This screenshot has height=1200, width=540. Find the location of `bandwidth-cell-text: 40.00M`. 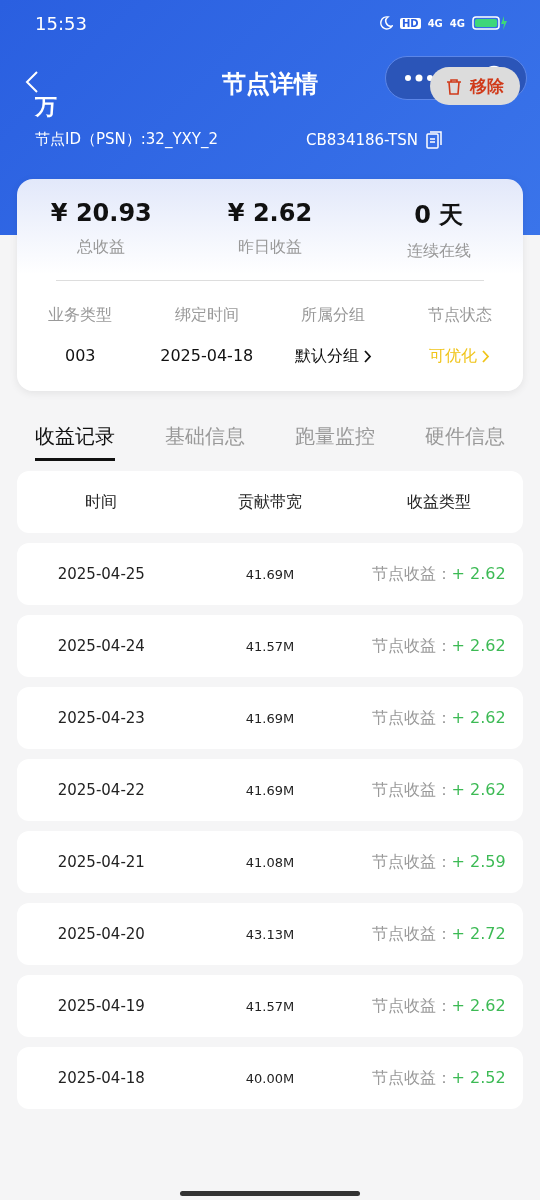

bandwidth-cell-text: 40.00M is located at coordinates (270, 1078).